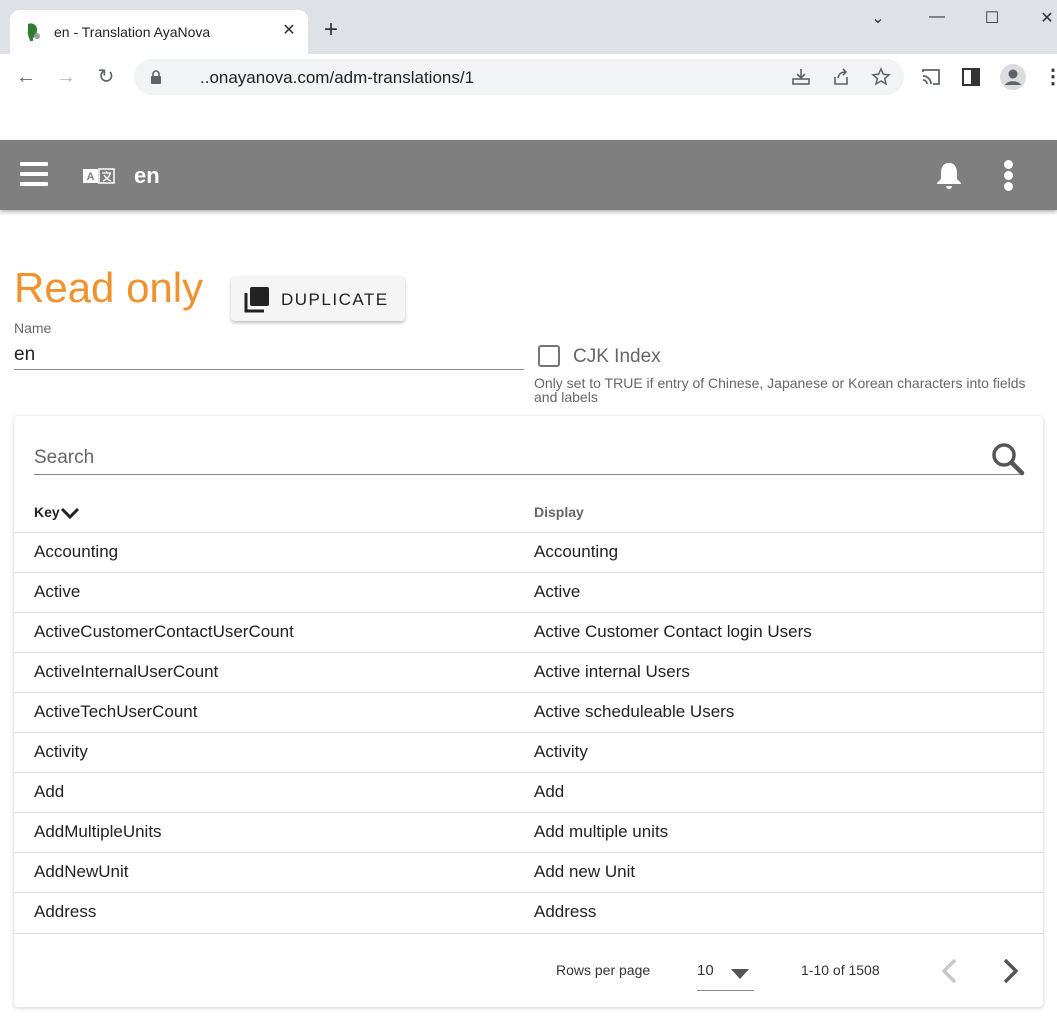 This screenshot has width=1057, height=1022. I want to click on profile-avatar-icon, so click(1013, 77).